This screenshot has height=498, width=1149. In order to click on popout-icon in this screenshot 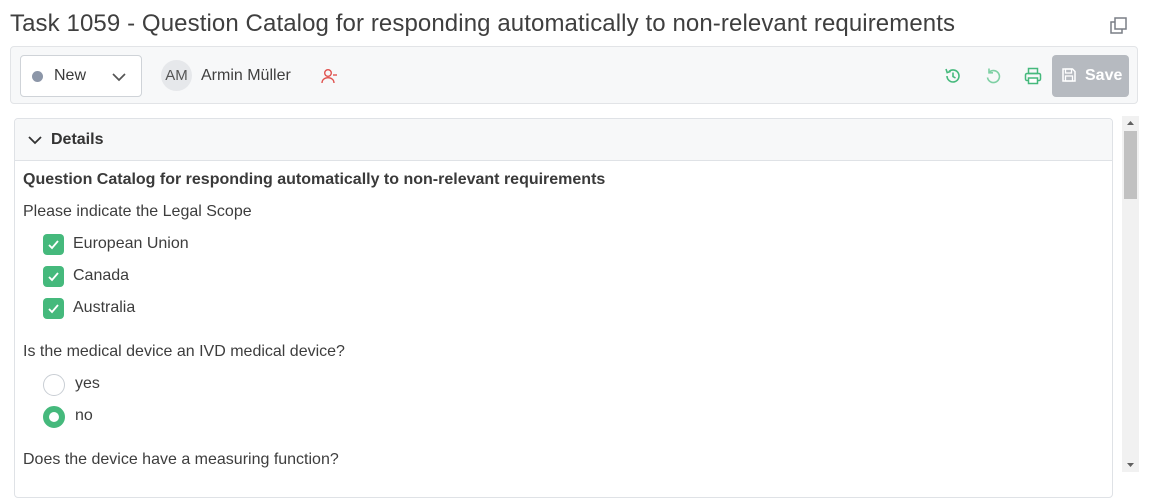, I will do `click(1119, 26)`.